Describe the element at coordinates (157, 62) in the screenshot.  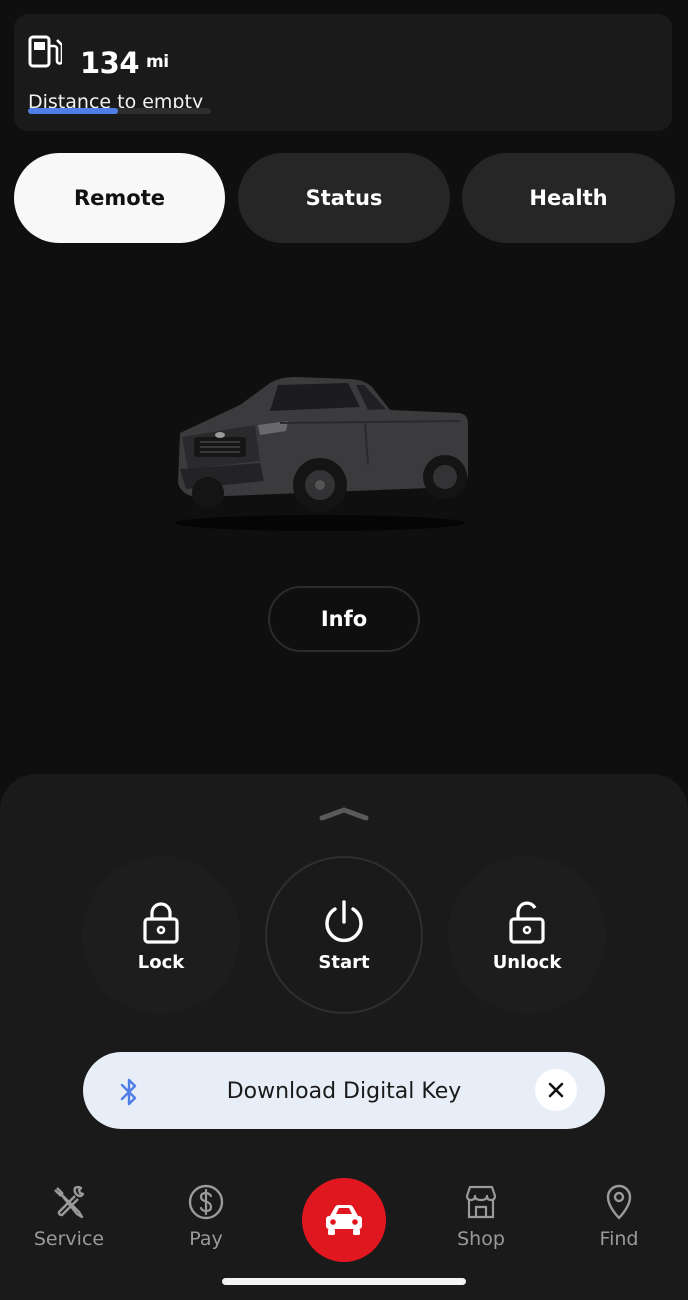
I see `range-unit: mi` at that location.